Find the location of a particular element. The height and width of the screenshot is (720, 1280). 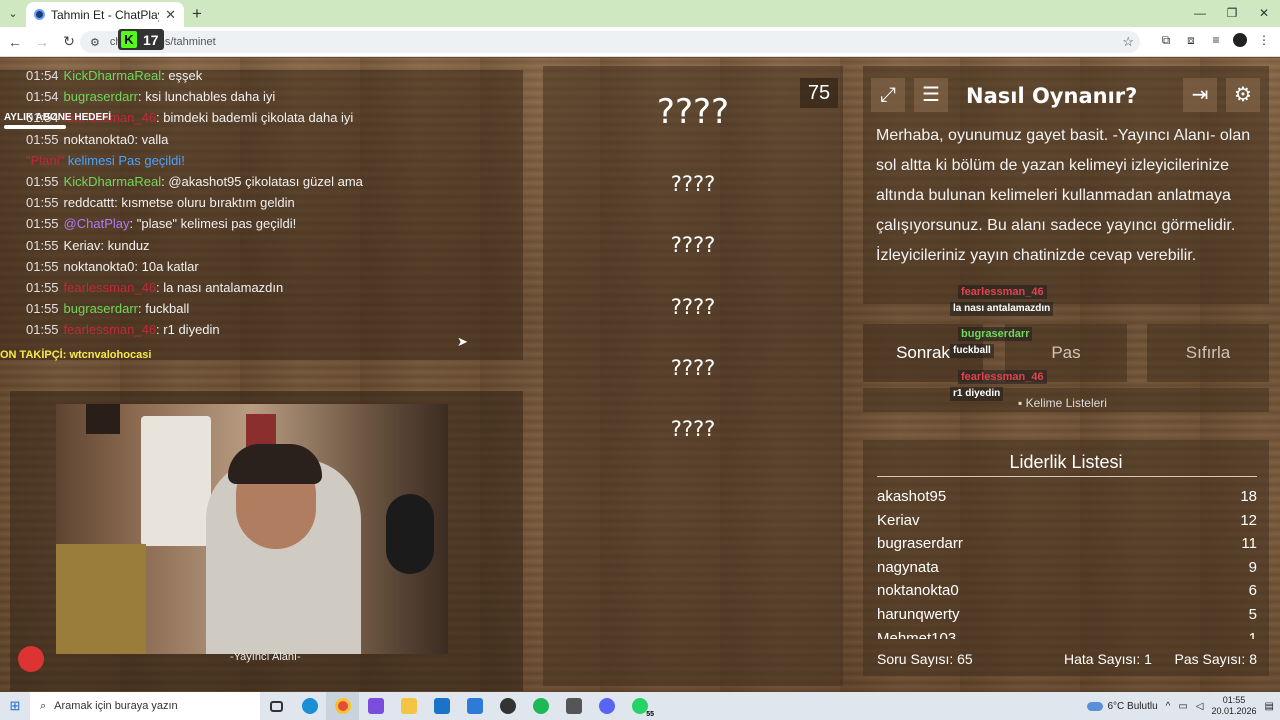

chat-username: Keriav is located at coordinates (82, 245).